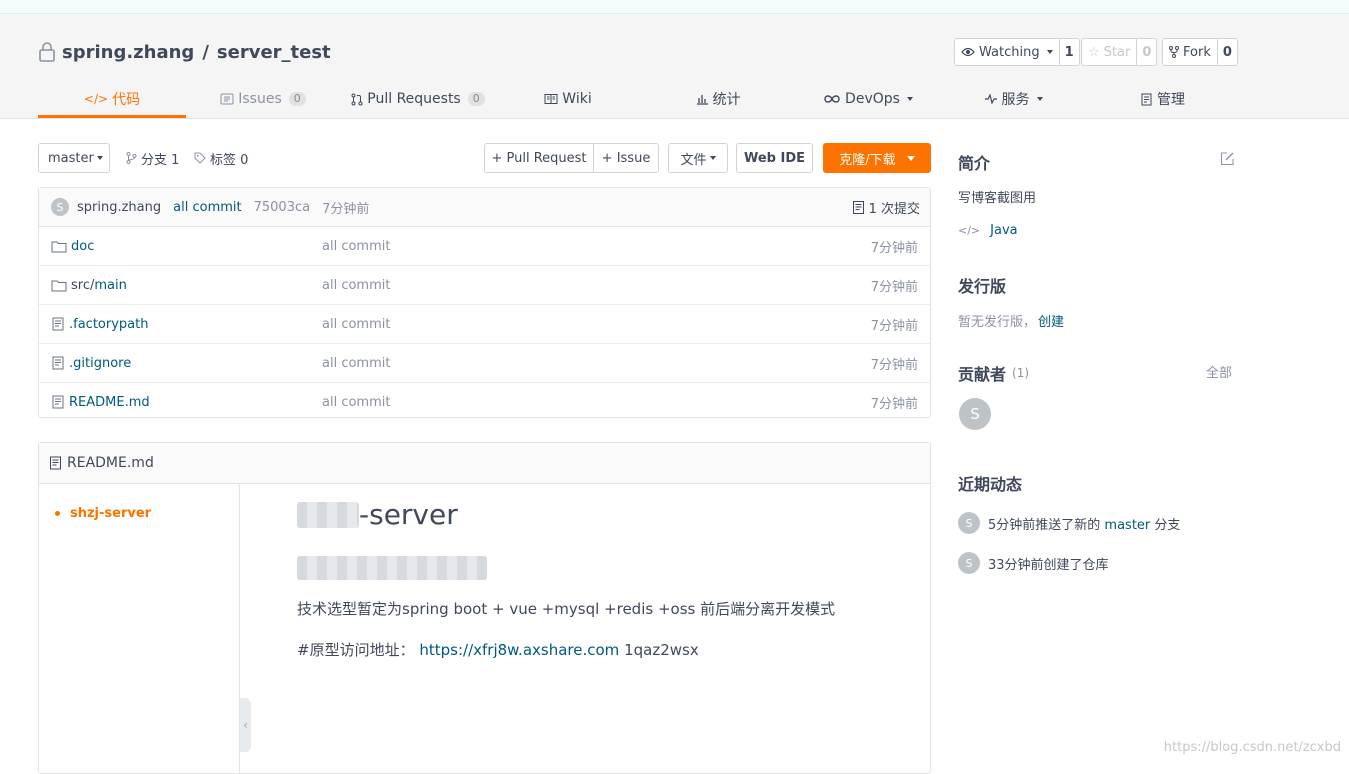 This screenshot has height=774, width=1349. What do you see at coordinates (1174, 52) in the screenshot?
I see `fork-icon` at bounding box center [1174, 52].